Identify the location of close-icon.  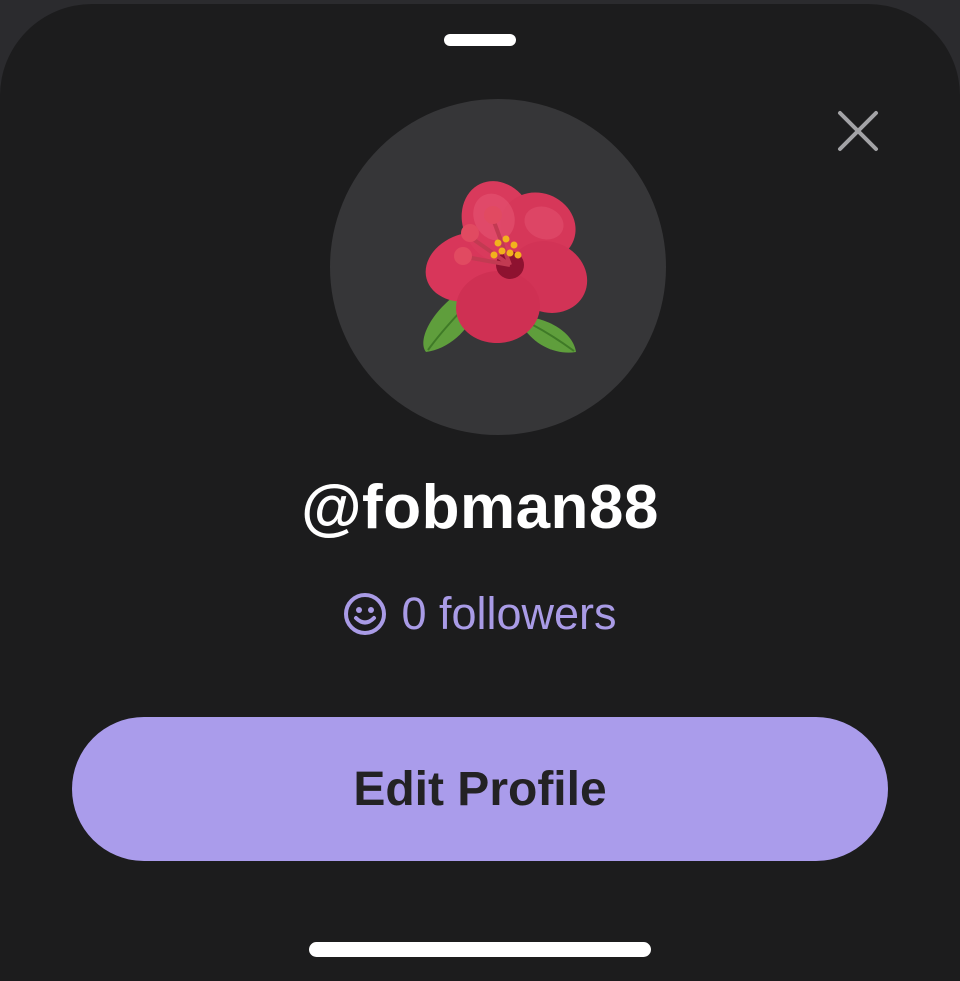
(858, 131).